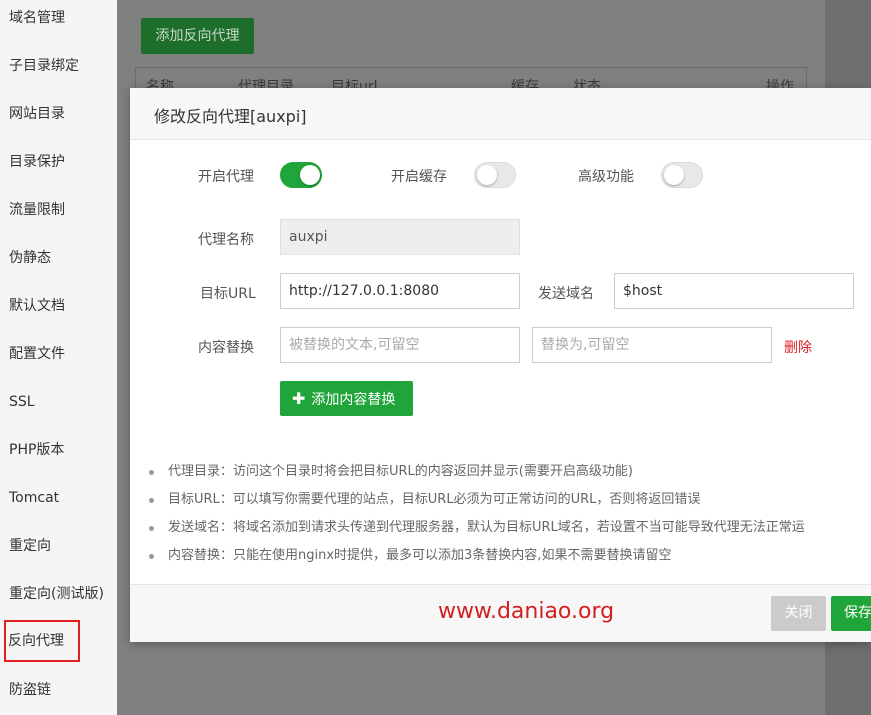  Describe the element at coordinates (606, 177) in the screenshot. I see `advanced-label: 高级功能` at that location.